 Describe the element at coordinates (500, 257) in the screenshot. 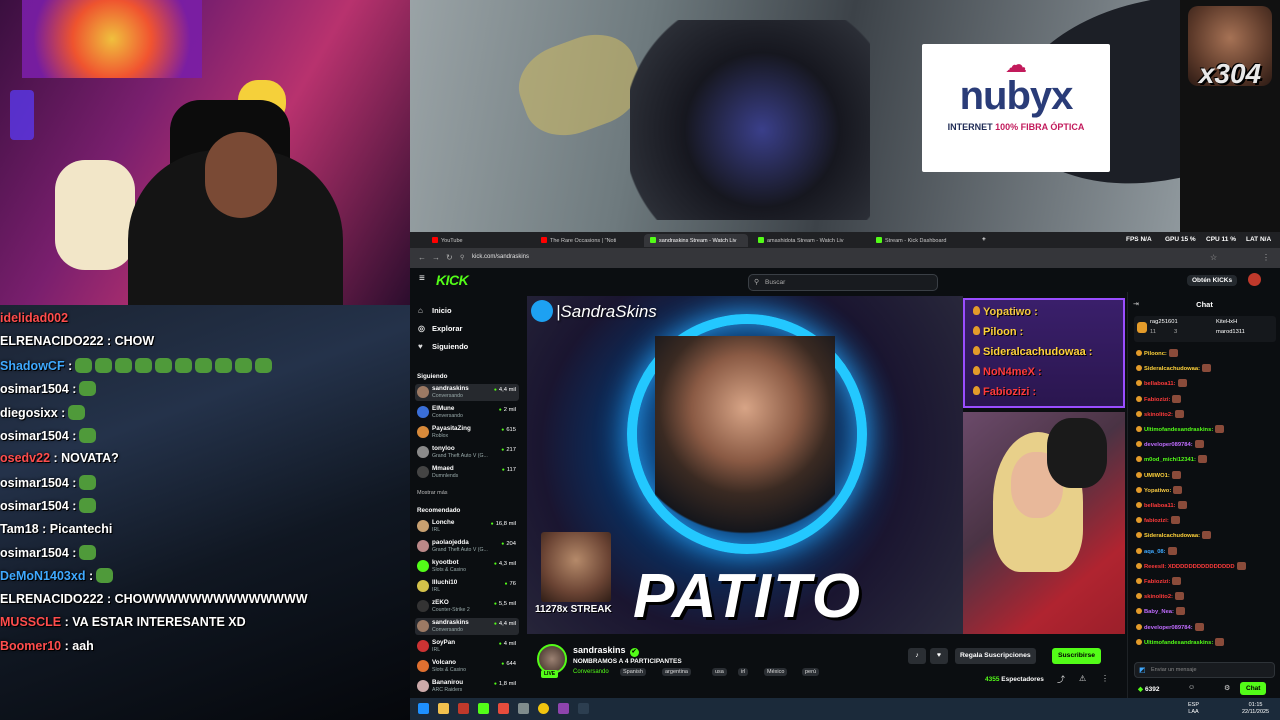

I see `url-field: kick.com/sandraskins` at that location.